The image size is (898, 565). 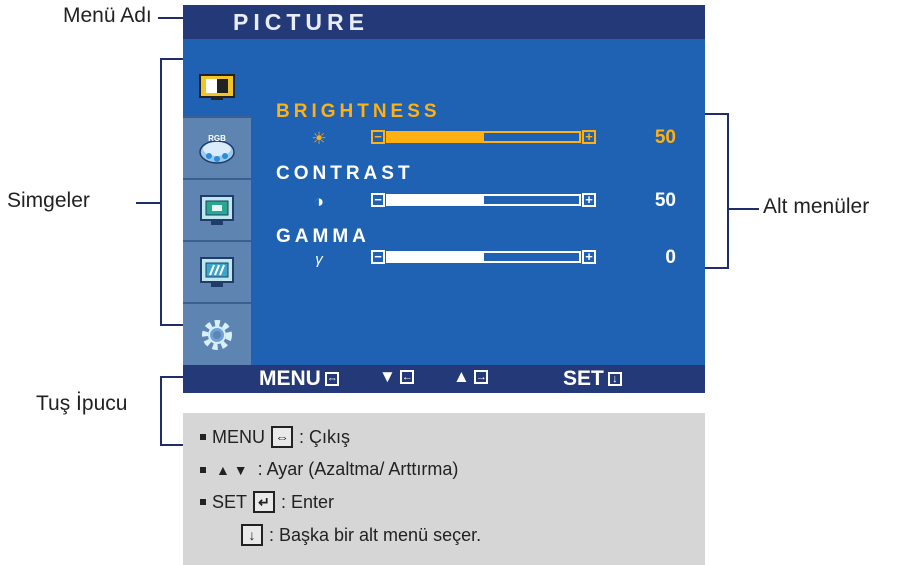 I want to click on annotation-submenus: Alt menüler, so click(x=816, y=206).